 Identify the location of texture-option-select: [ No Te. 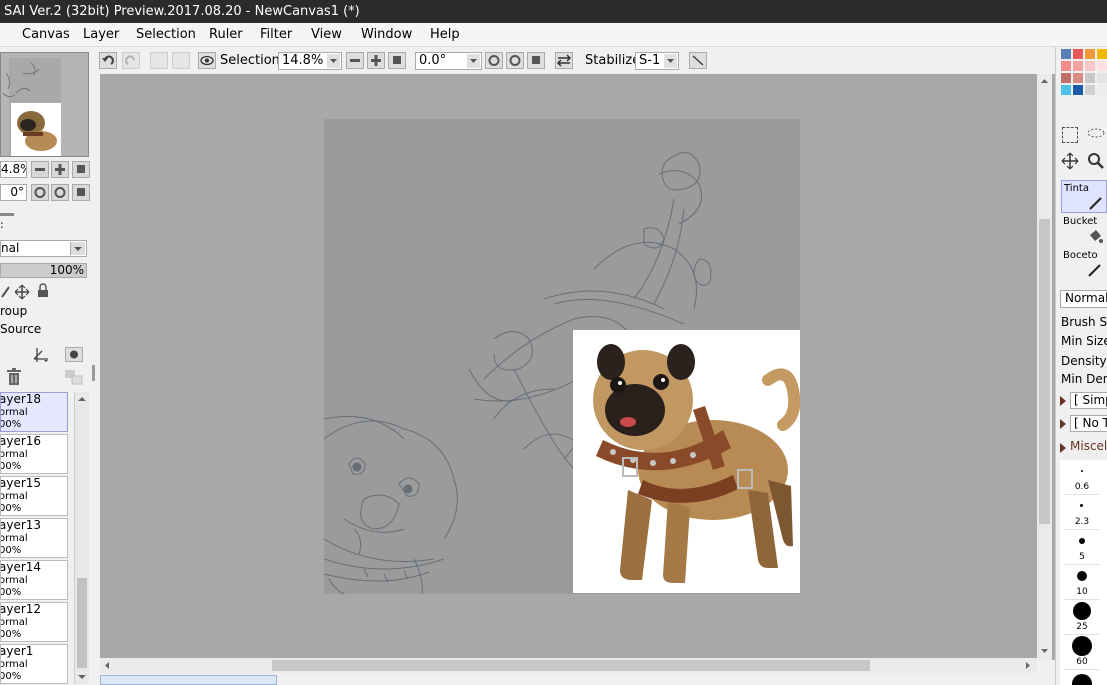
(1088, 423).